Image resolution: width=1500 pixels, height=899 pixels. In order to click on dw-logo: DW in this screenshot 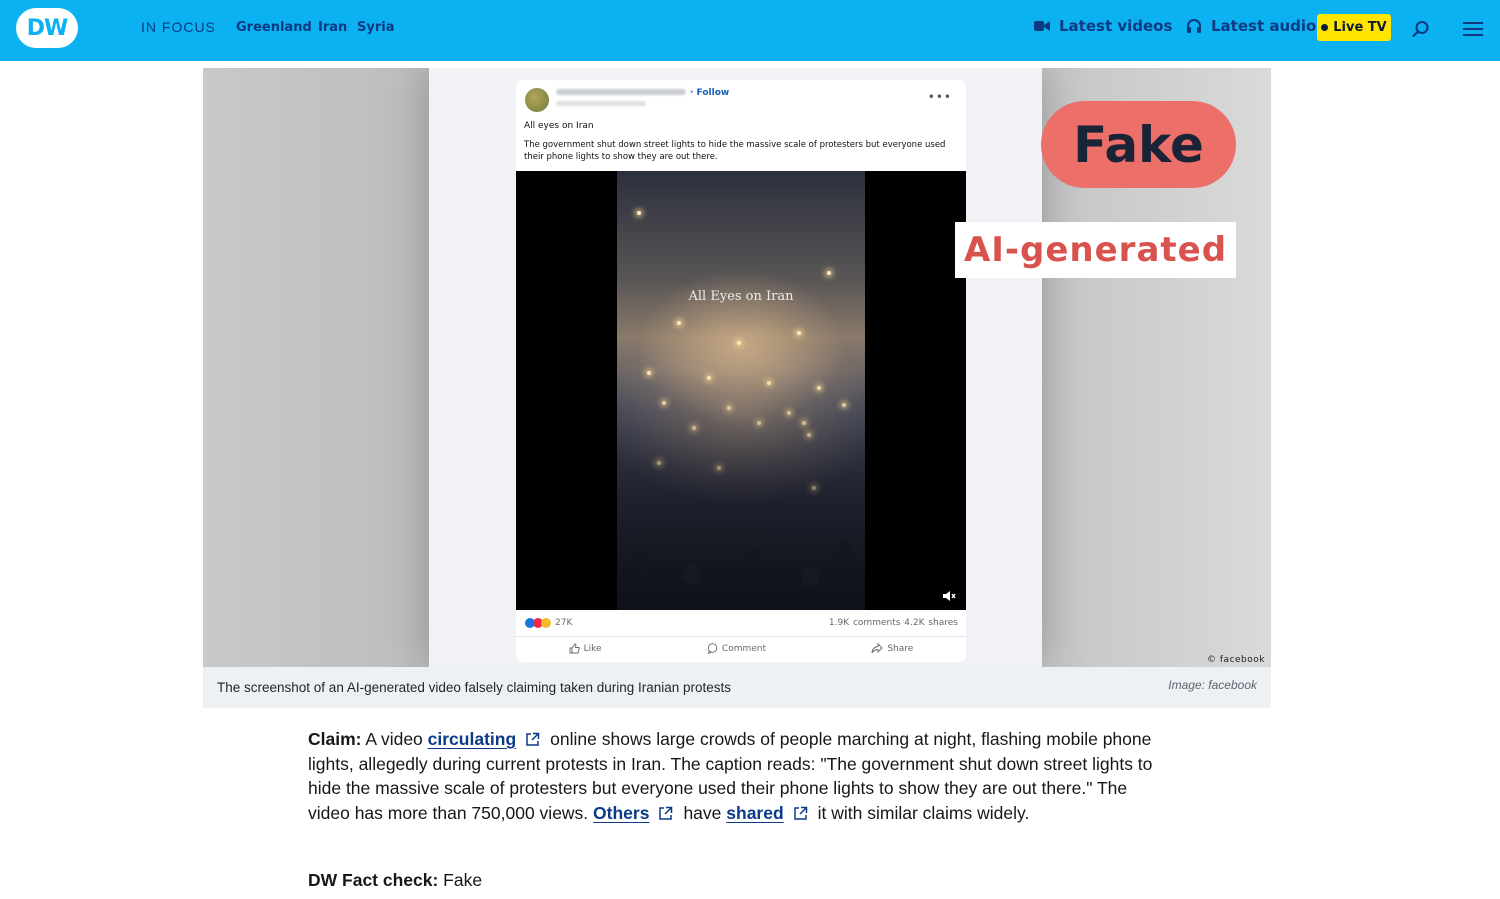, I will do `click(47, 28)`.